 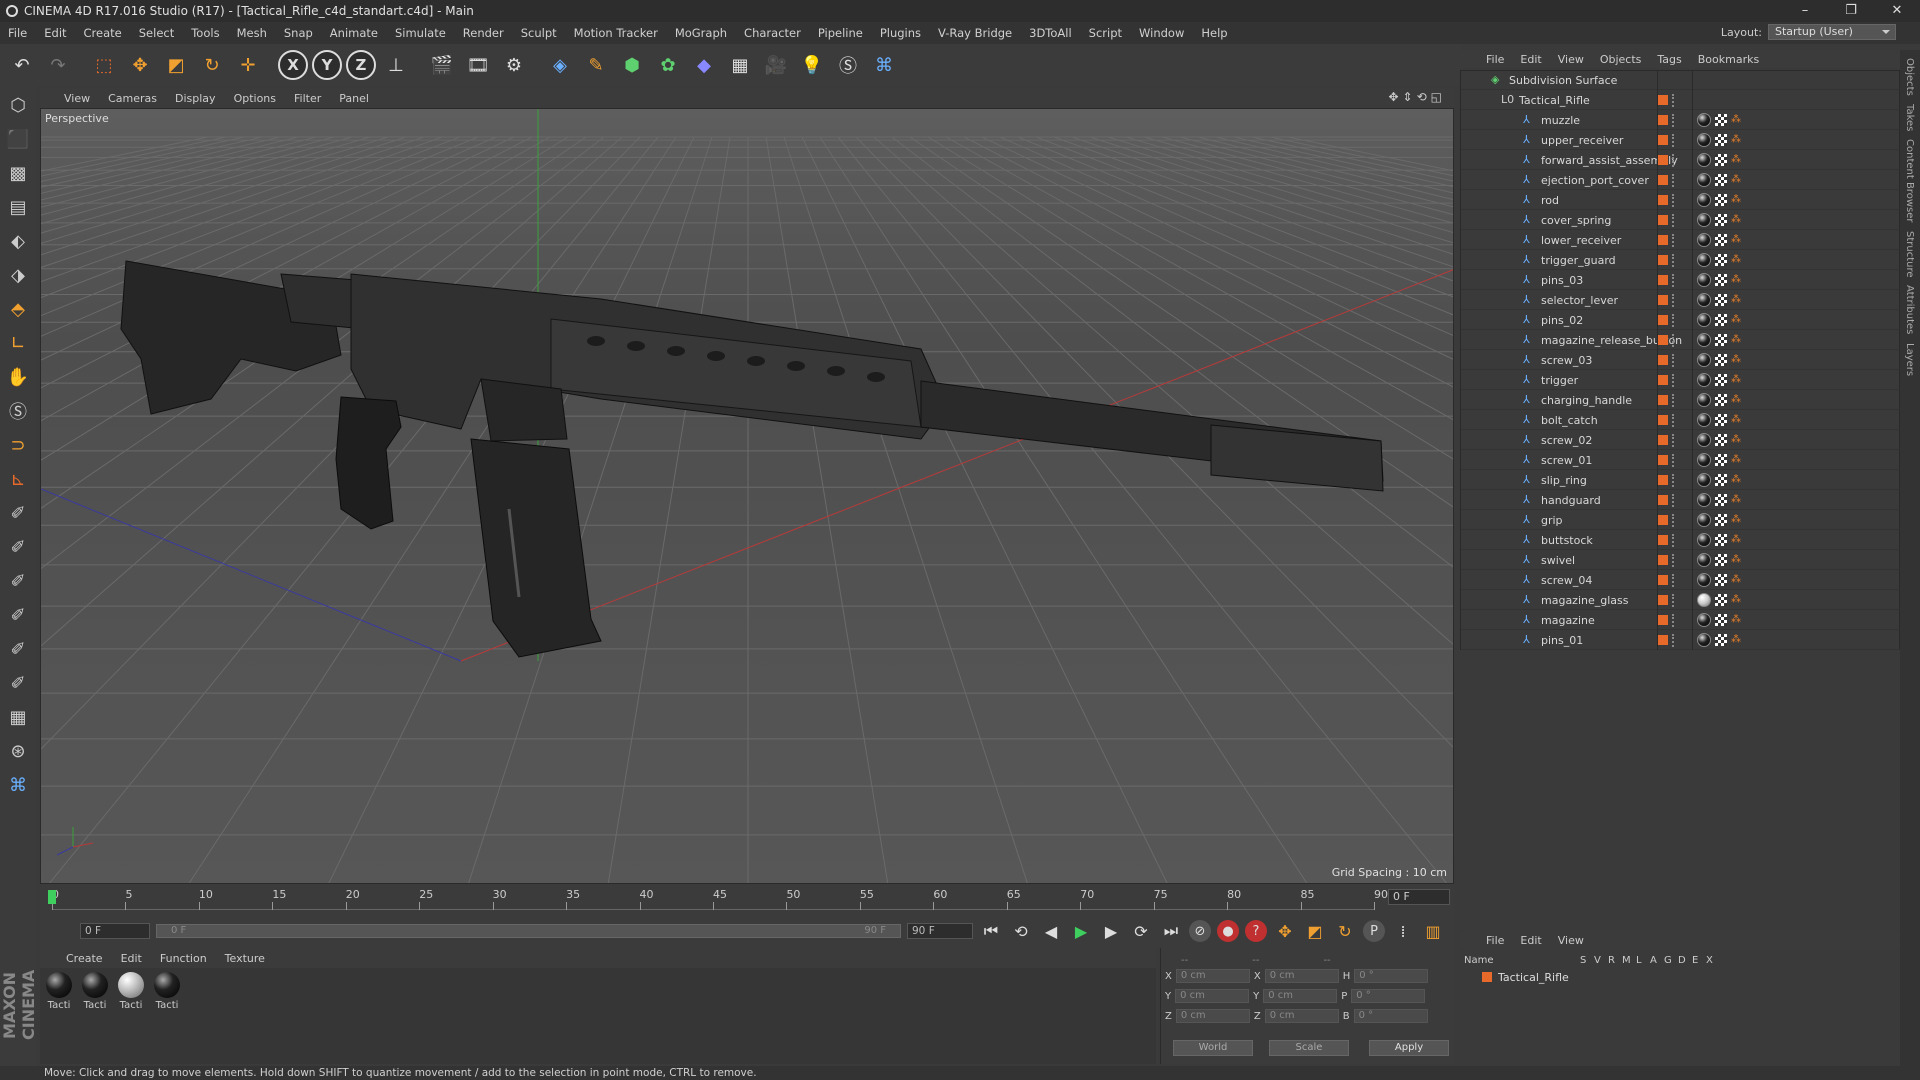 I want to click on menu-plugins: Plugins, so click(x=900, y=33).